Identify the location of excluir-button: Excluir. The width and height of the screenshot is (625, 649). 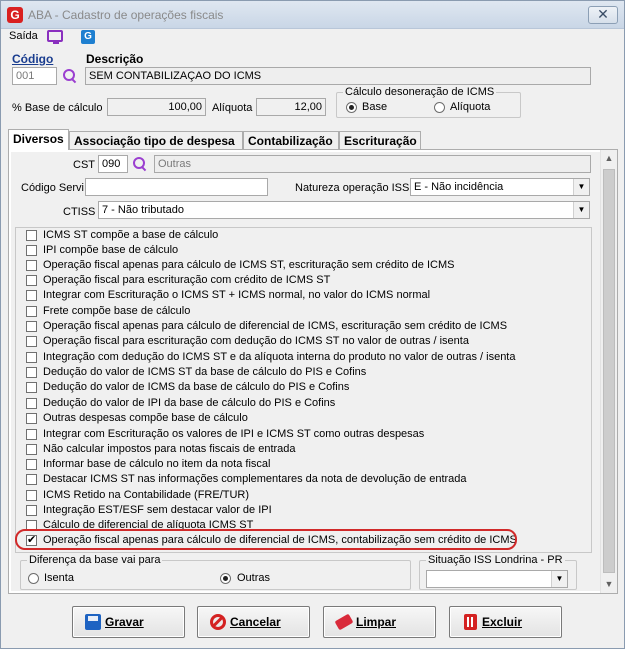
(505, 622).